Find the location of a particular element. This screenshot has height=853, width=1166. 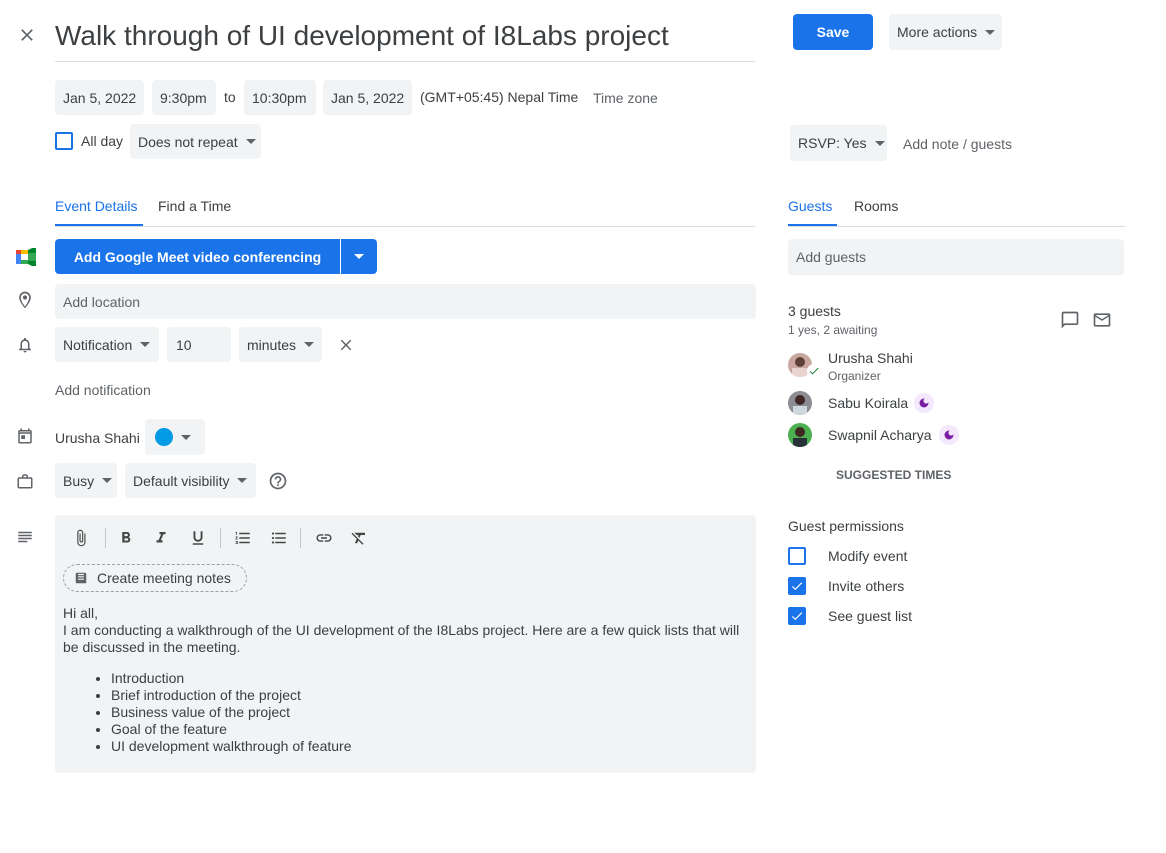

help-circle-icon is located at coordinates (278, 481).